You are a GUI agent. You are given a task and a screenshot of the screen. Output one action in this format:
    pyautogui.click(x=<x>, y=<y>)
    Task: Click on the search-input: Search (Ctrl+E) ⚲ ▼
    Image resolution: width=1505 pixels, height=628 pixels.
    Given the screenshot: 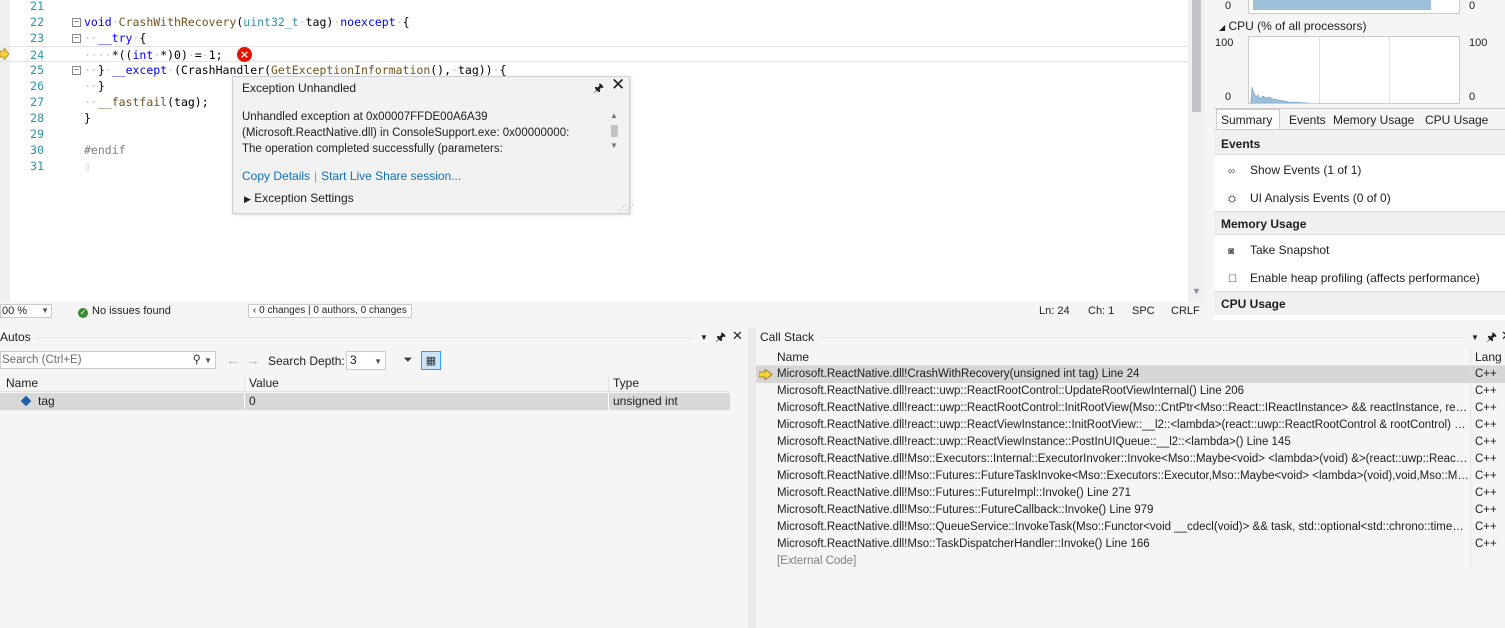 What is the action you would take?
    pyautogui.click(x=108, y=360)
    